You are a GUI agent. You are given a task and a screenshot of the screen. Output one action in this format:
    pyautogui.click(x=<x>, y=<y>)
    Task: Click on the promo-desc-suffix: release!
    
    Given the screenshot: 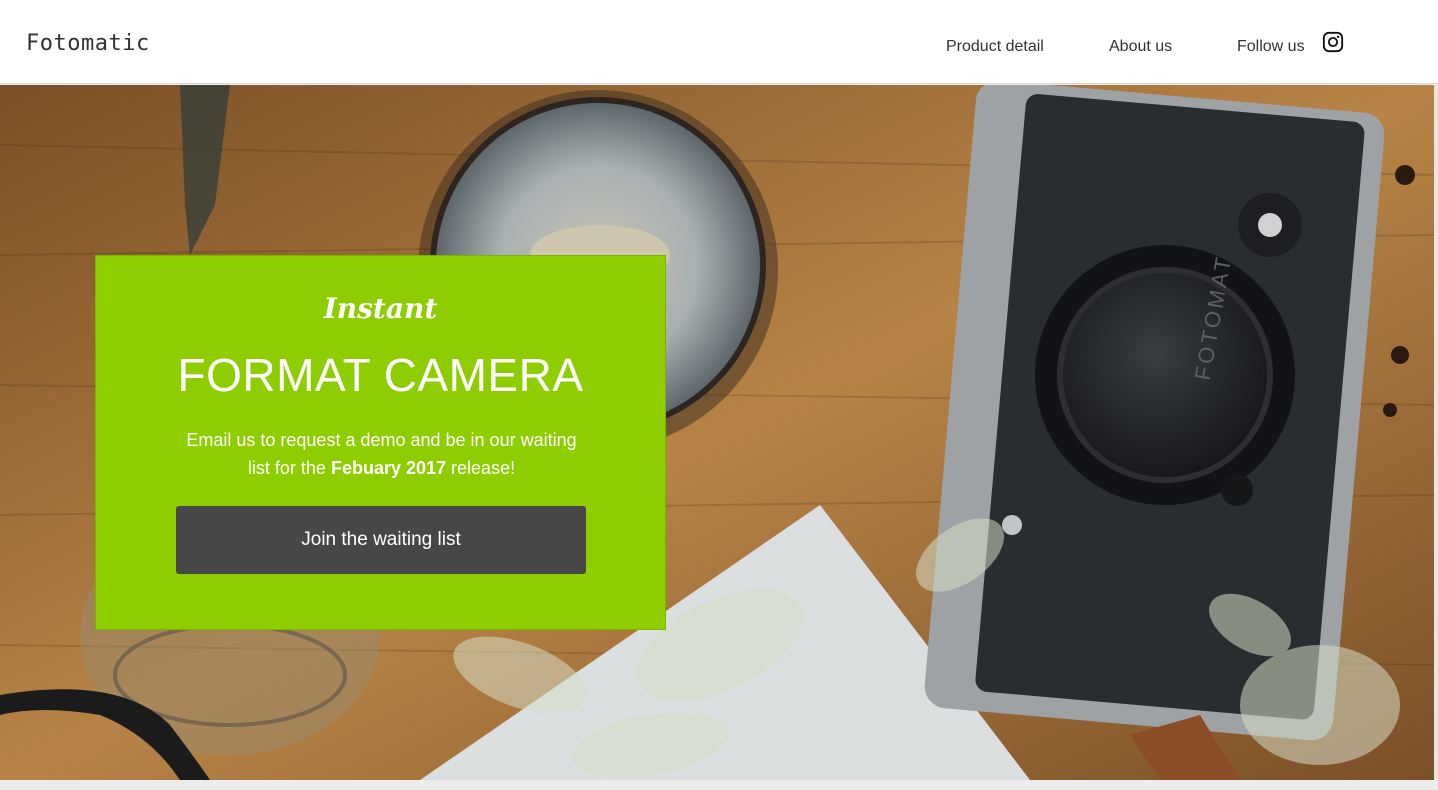 What is the action you would take?
    pyautogui.click(x=483, y=468)
    